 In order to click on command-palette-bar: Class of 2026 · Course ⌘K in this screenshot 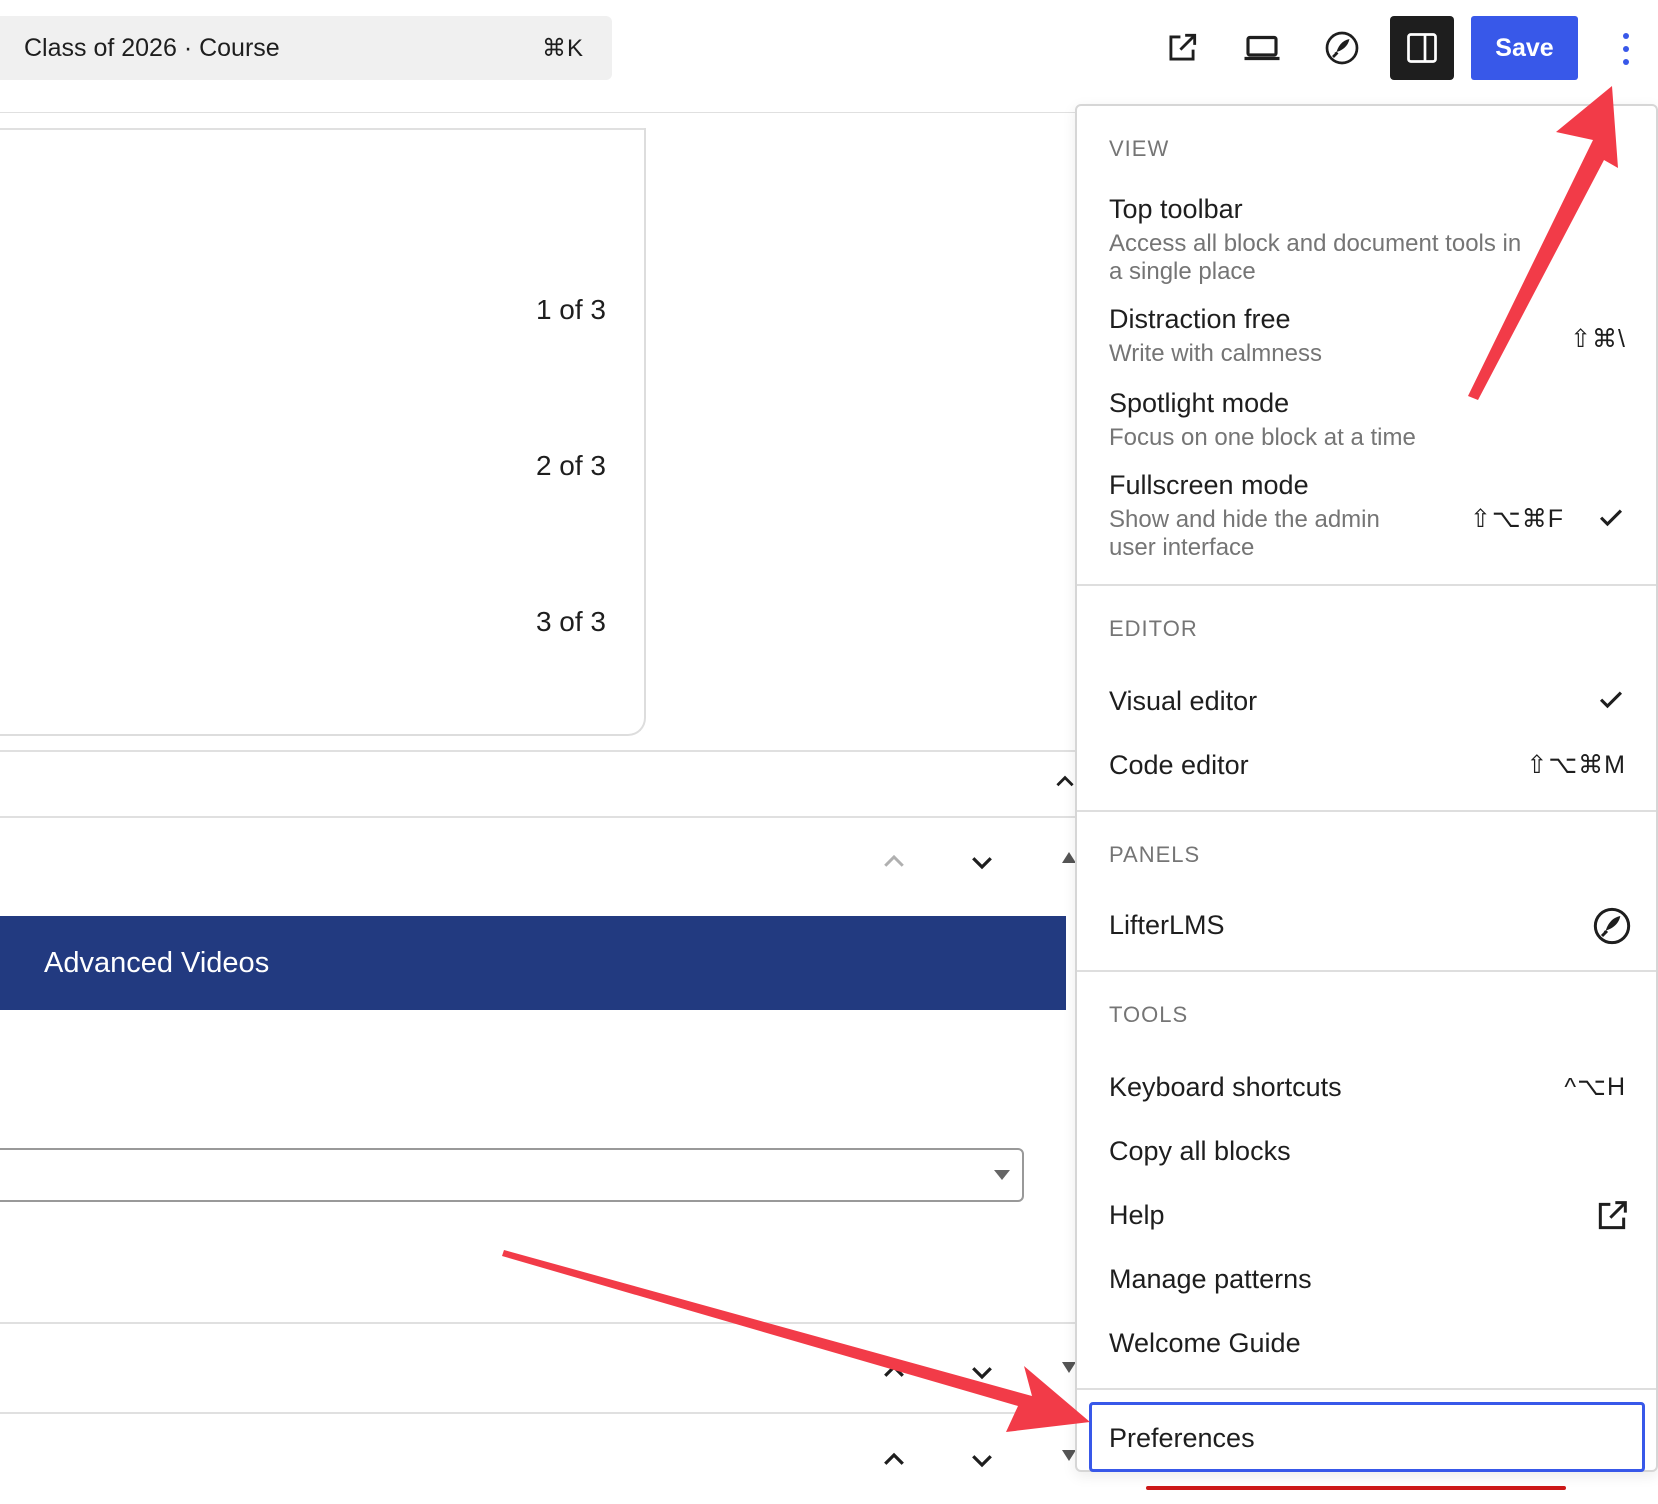, I will do `click(306, 48)`.